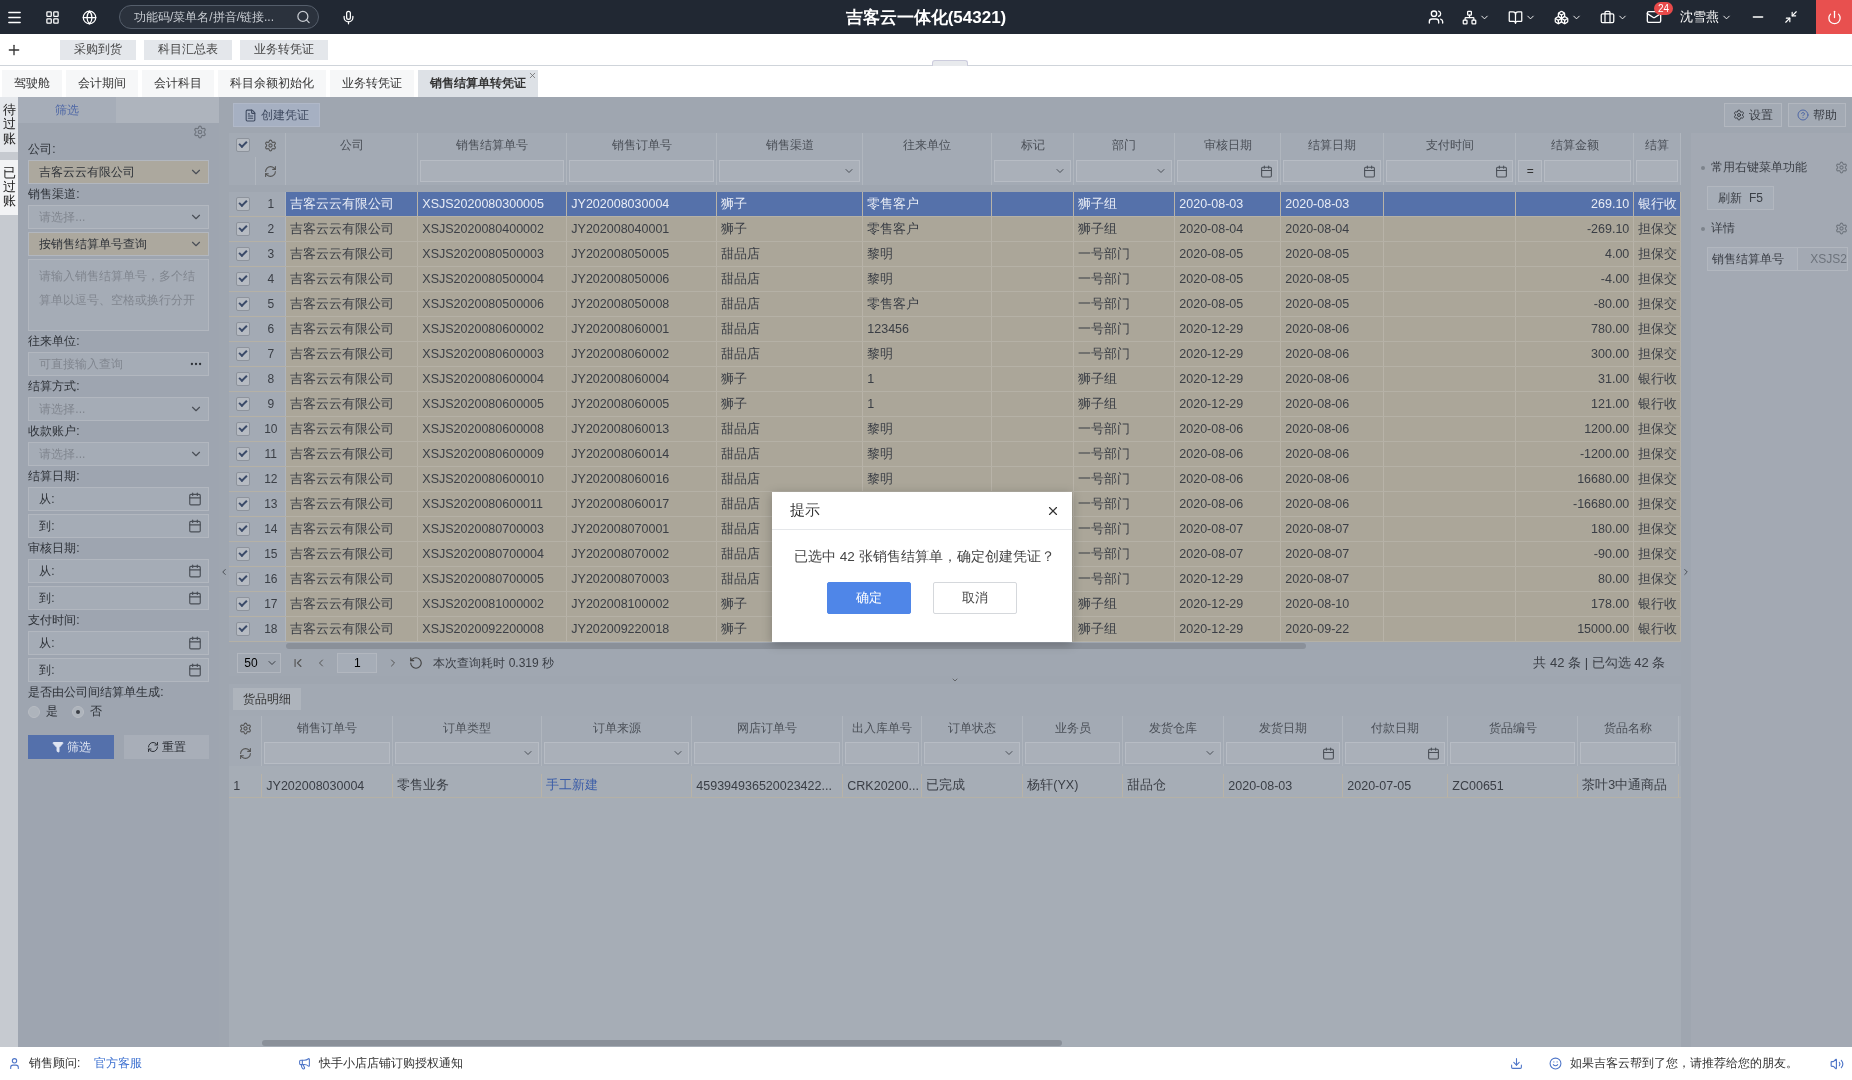 The width and height of the screenshot is (1852, 1080). I want to click on table-cell: 零售客户, so click(893, 229).